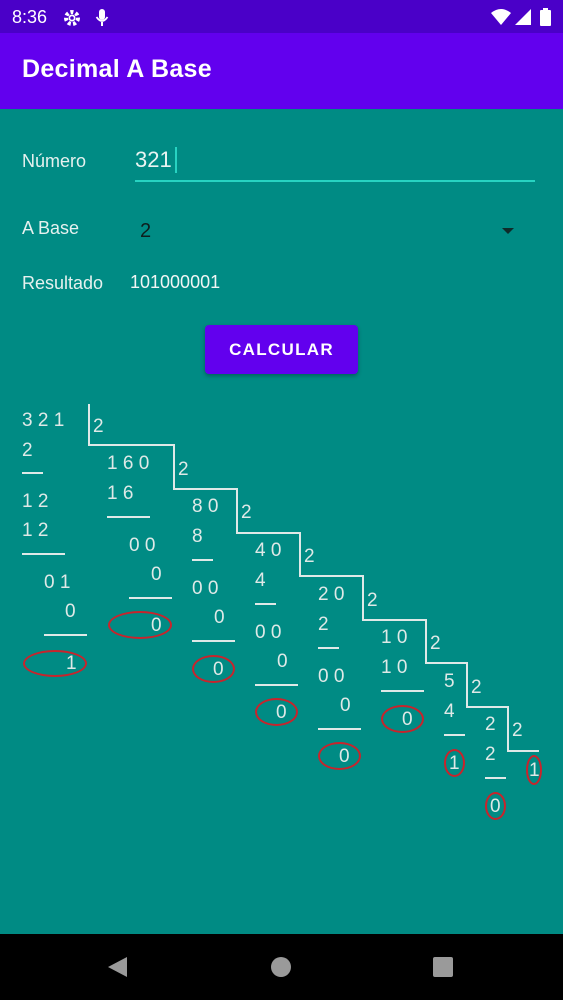 The width and height of the screenshot is (563, 1000). What do you see at coordinates (176, 160) in the screenshot?
I see `text-cursor` at bounding box center [176, 160].